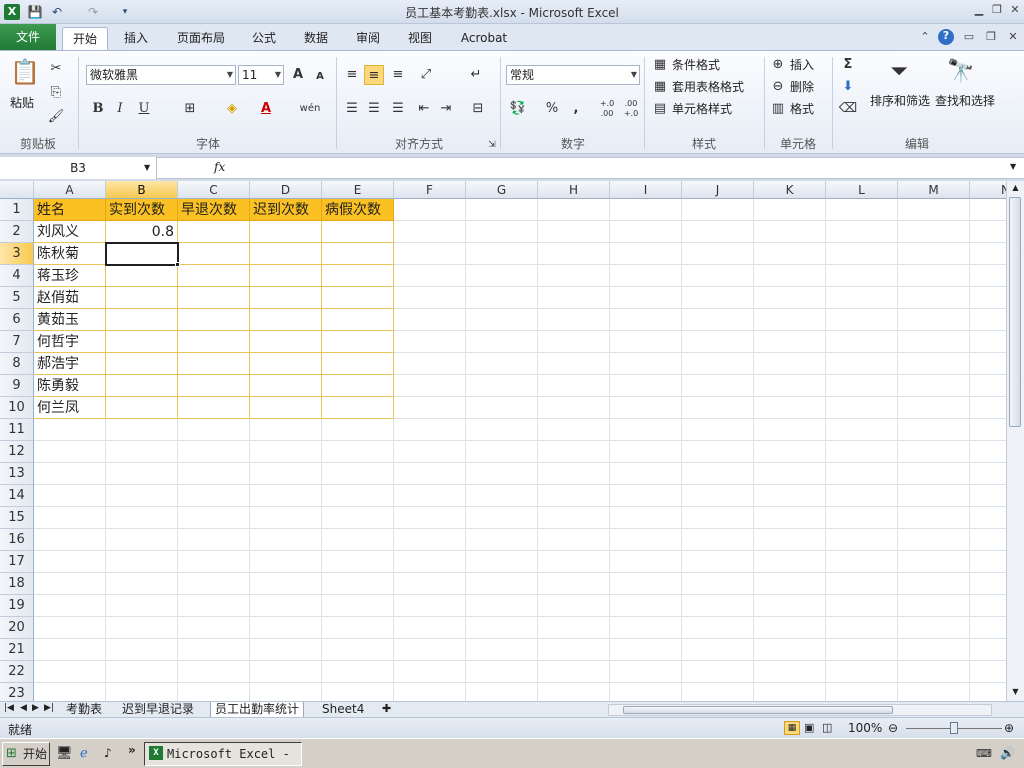 The image size is (1024, 768). I want to click on column-header-c: C, so click(214, 190).